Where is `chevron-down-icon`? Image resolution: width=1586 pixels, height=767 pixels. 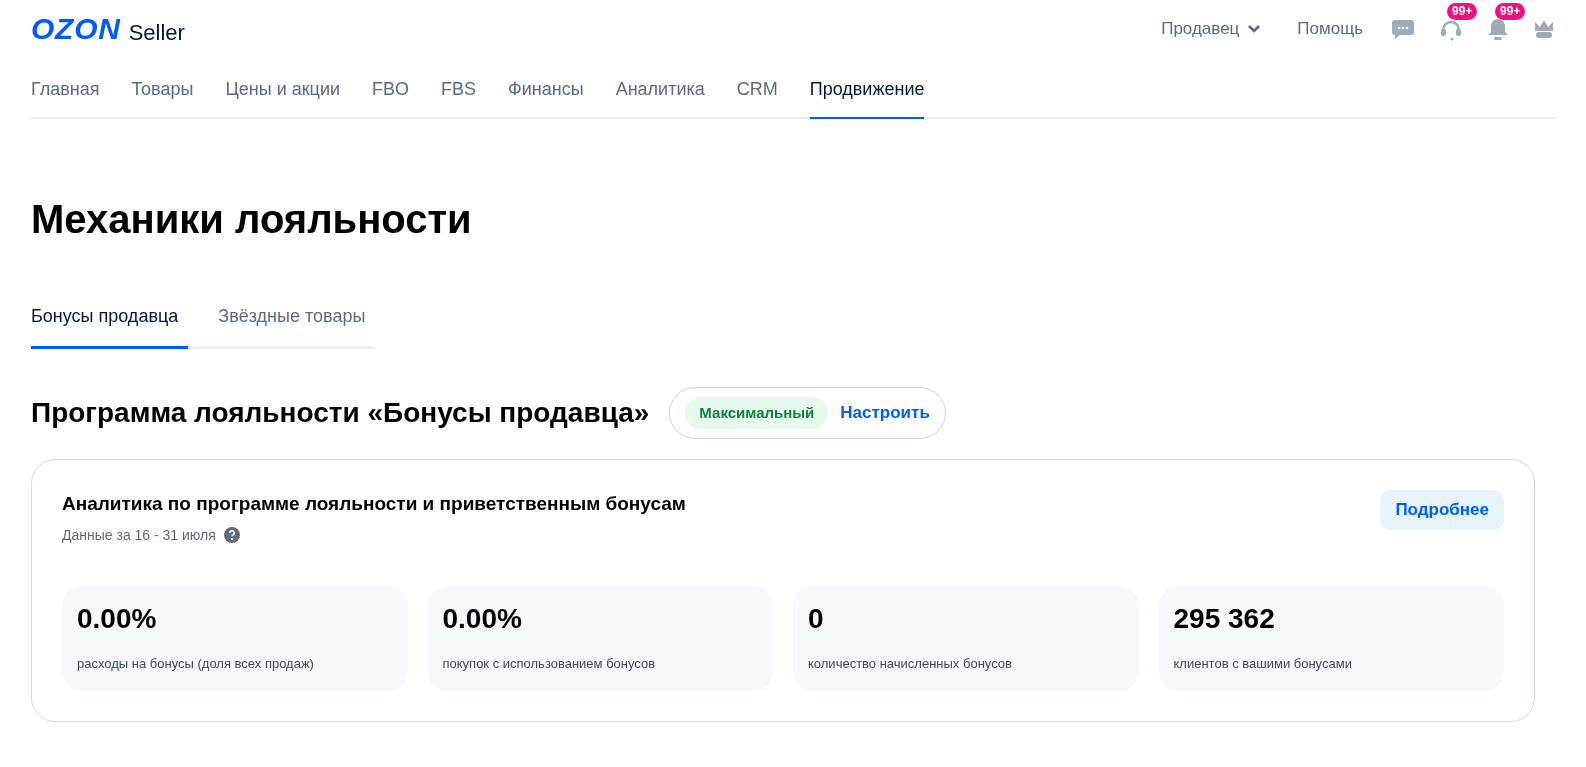
chevron-down-icon is located at coordinates (1254, 29).